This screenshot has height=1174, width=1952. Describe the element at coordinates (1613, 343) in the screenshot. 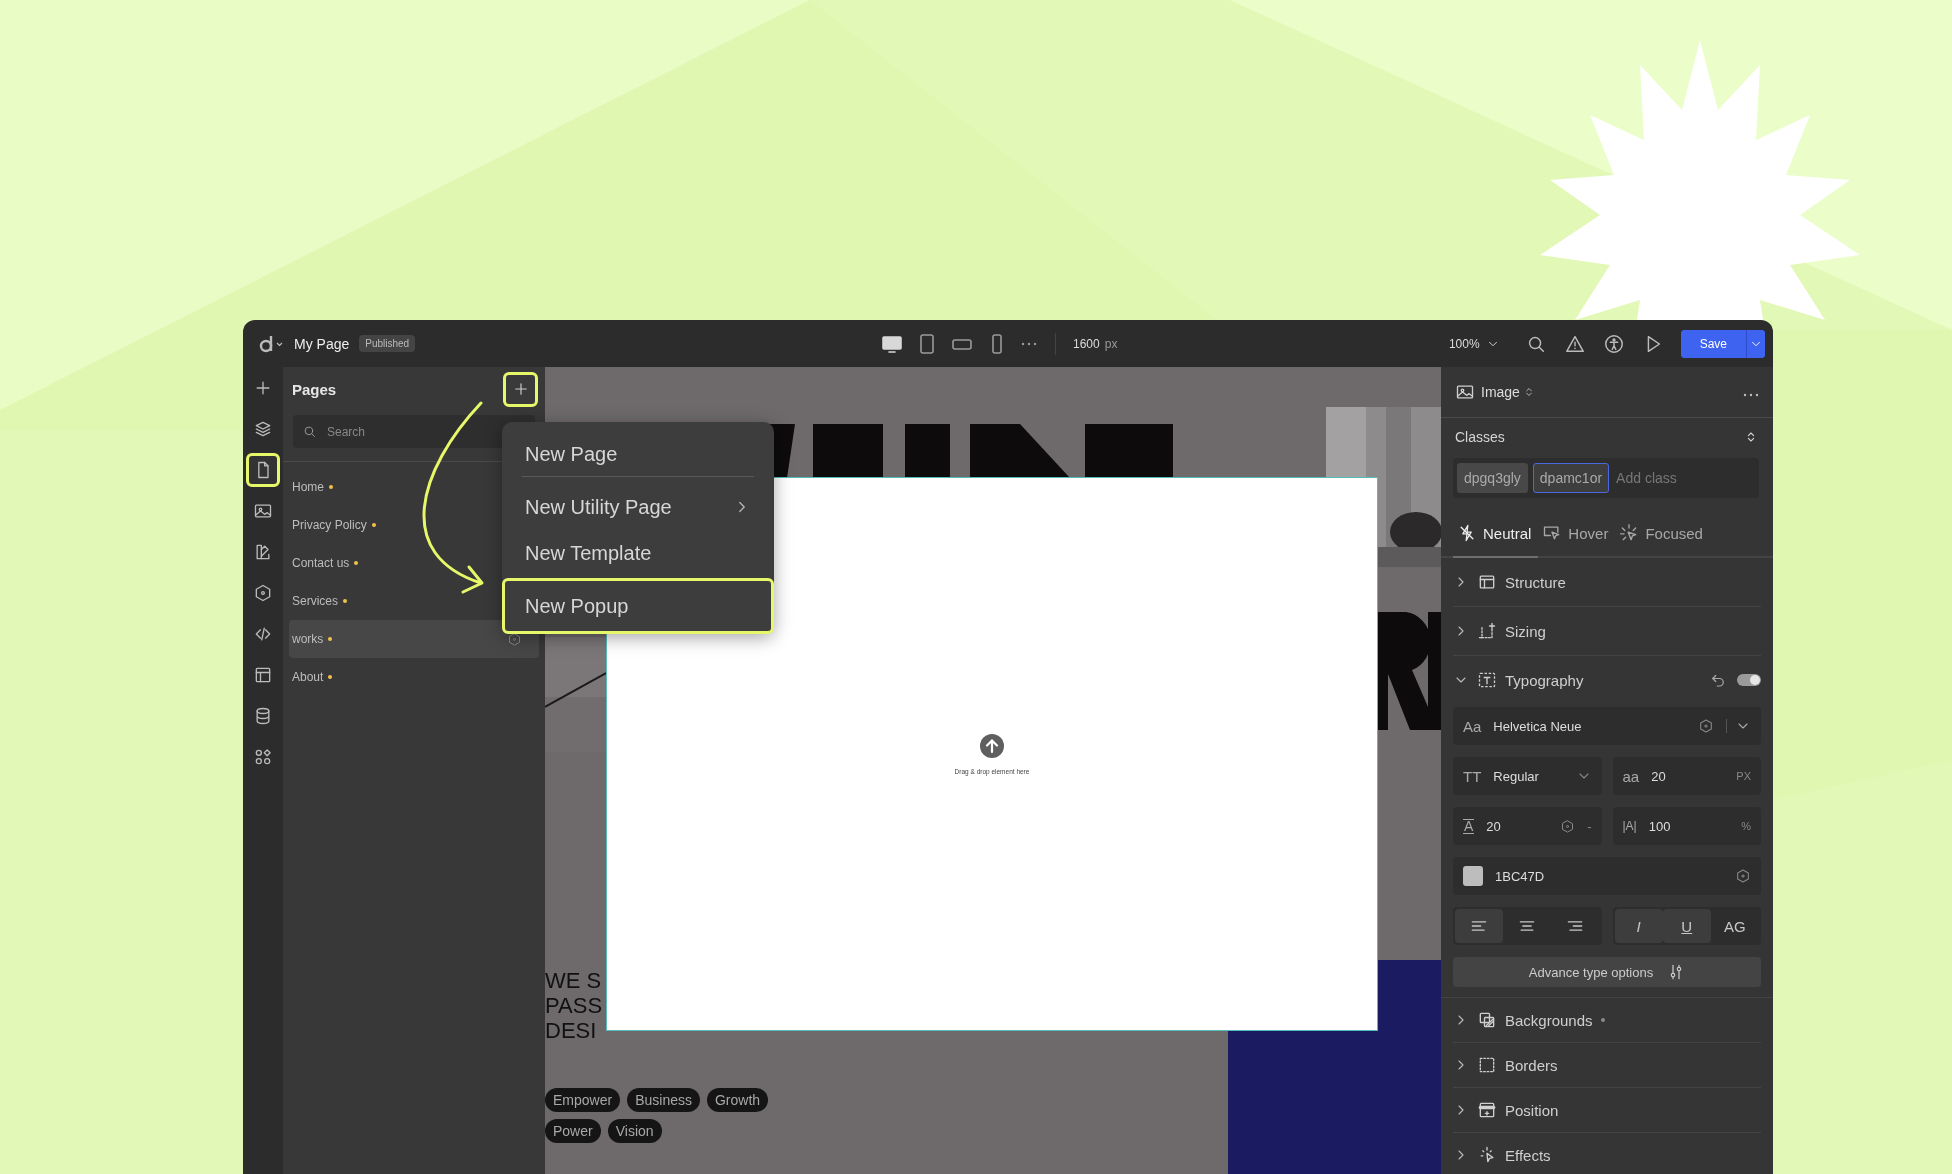

I see `accessibility-icon` at that location.